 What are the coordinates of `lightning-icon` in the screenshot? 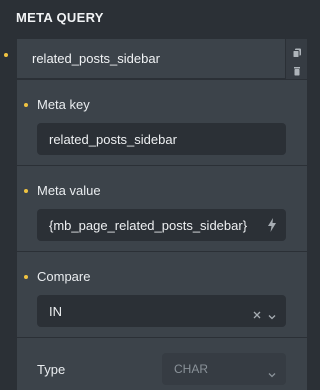 It's located at (272, 227).